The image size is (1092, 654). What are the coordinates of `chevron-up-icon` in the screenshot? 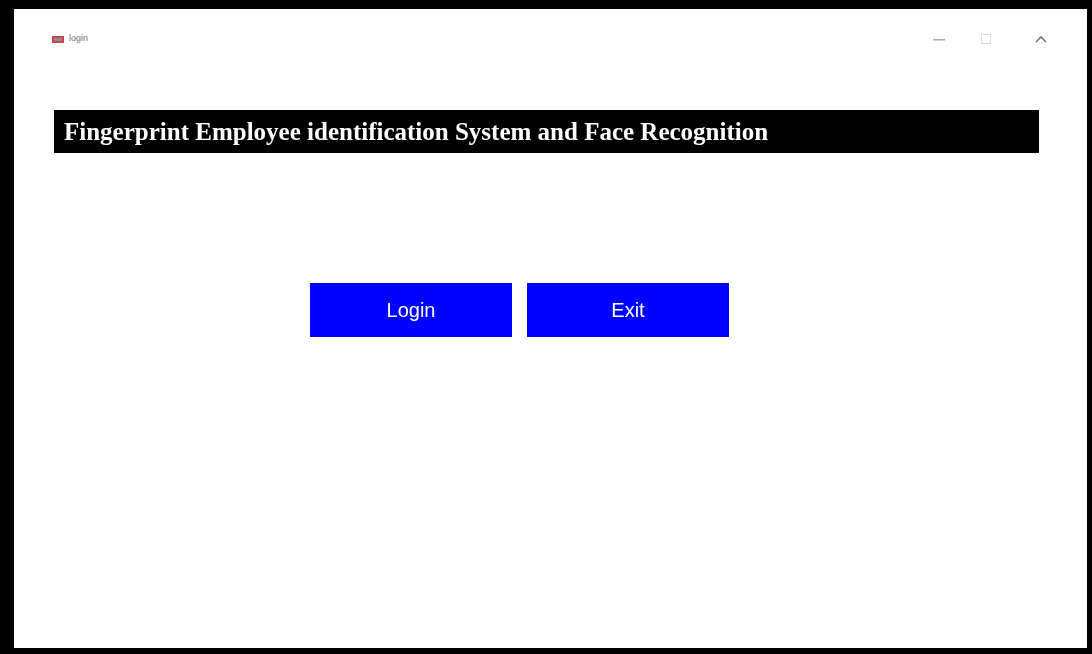 It's located at (1041, 39).